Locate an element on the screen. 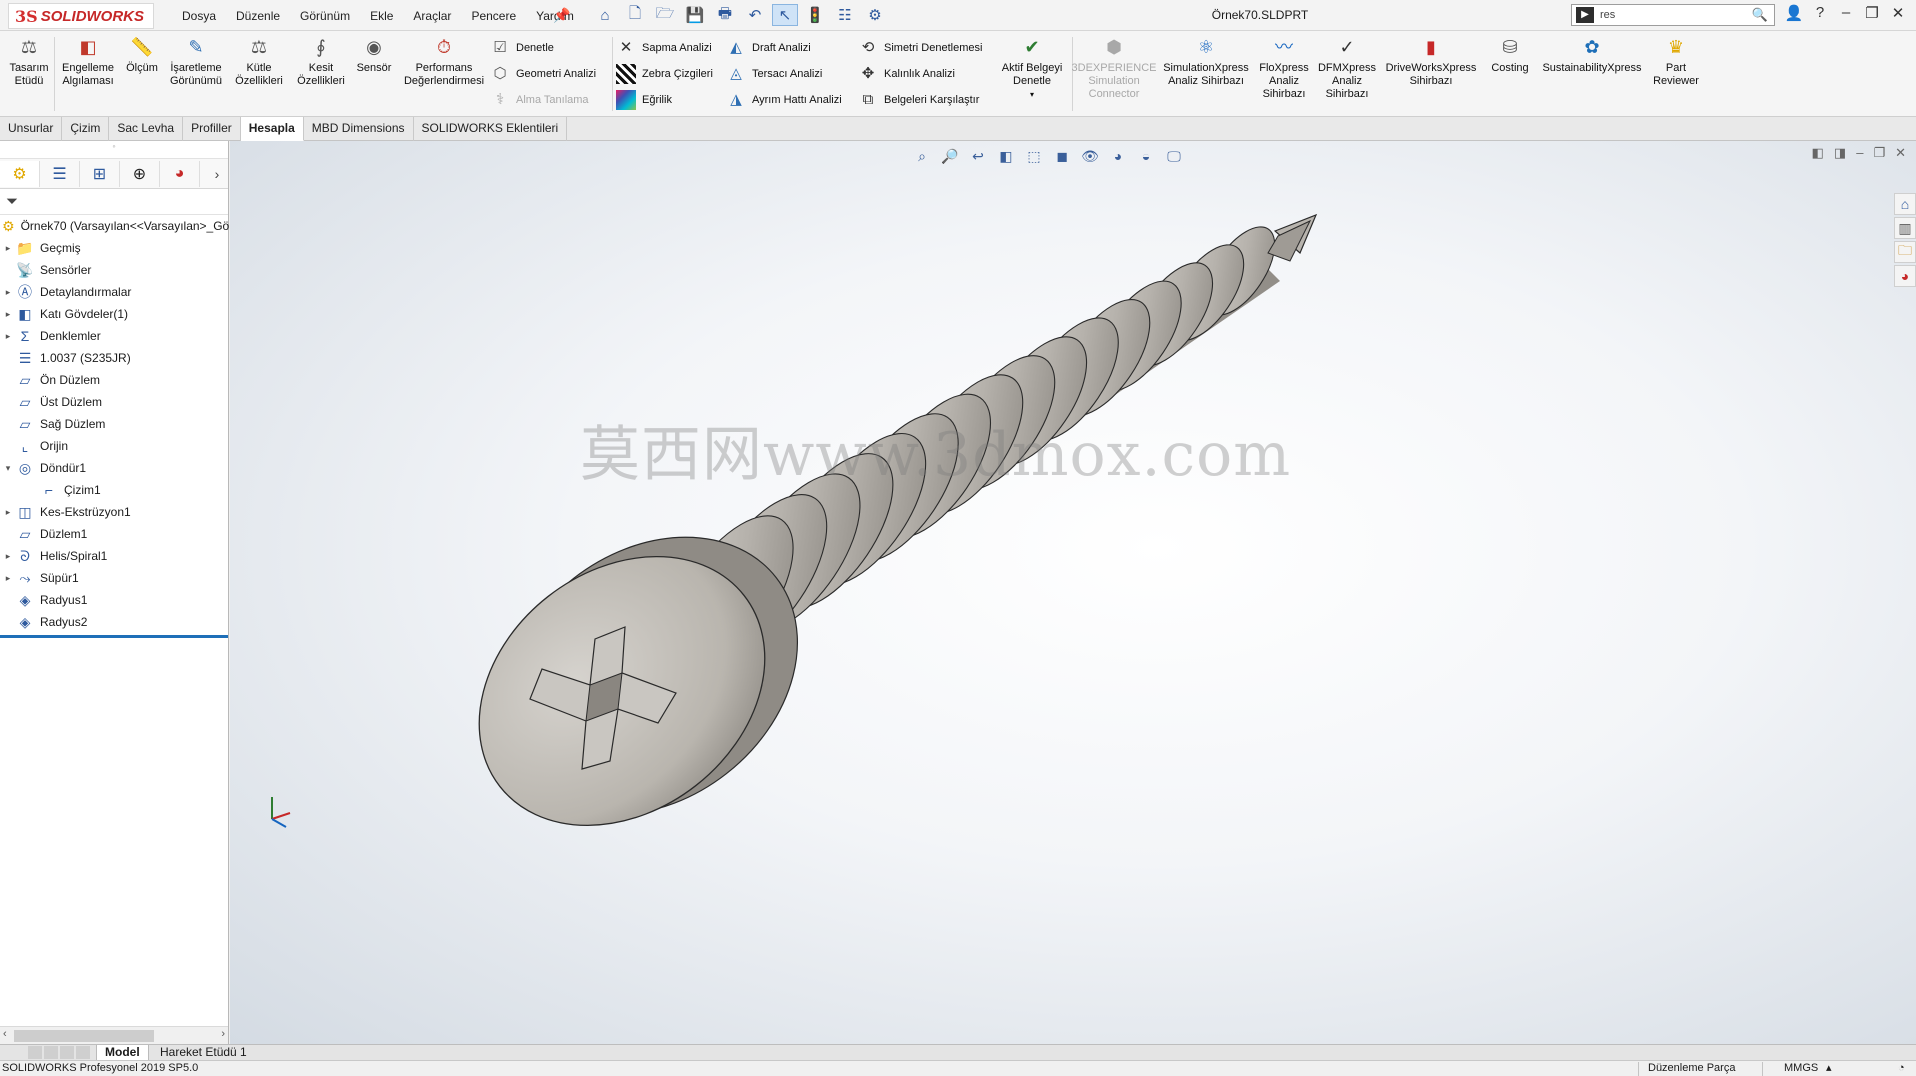  alma-tanilama-button: ⚕ Alma Tanılama is located at coordinates (539, 100).